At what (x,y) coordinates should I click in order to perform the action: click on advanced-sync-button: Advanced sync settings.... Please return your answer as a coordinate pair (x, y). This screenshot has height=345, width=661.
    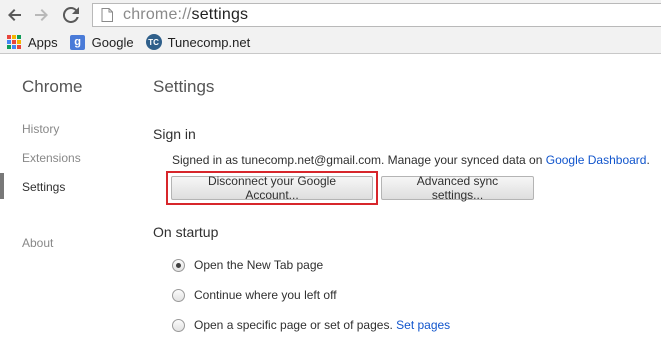
    Looking at the image, I should click on (457, 188).